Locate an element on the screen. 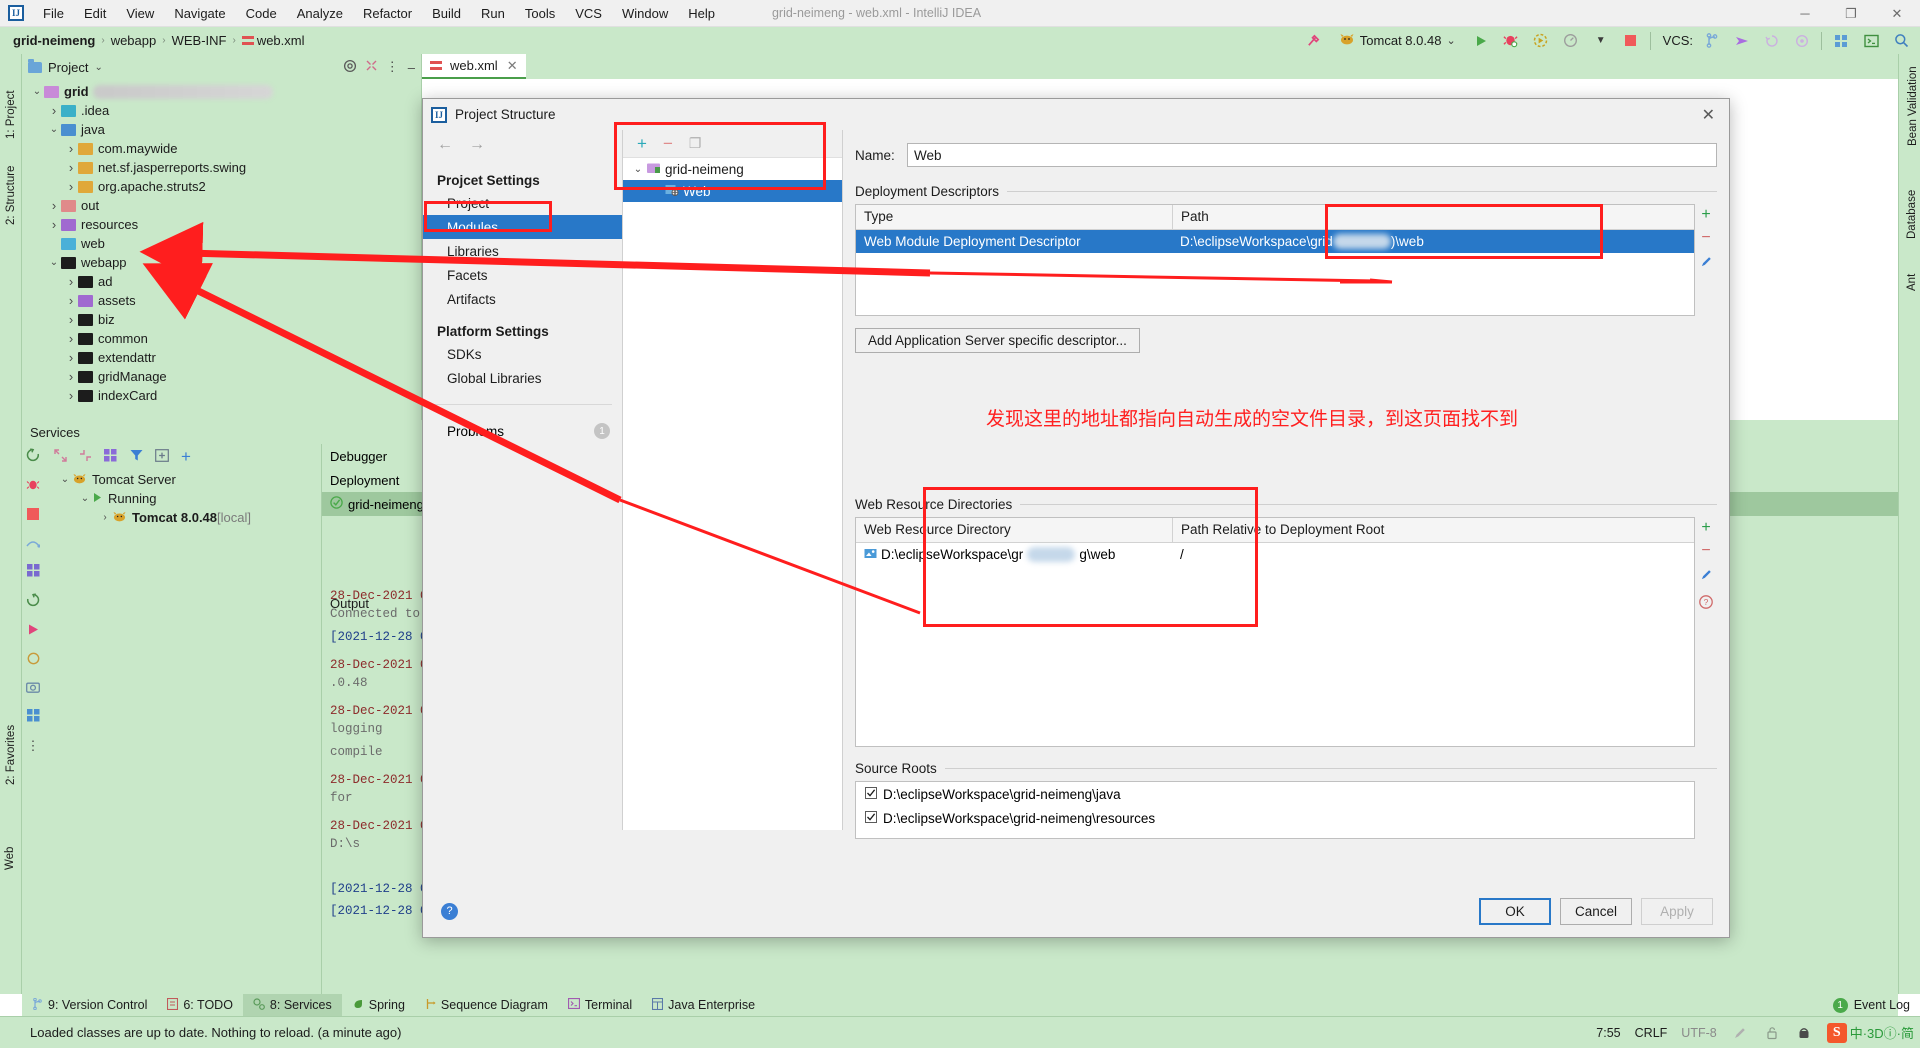 The image size is (1920, 1048). cancel-button: Cancel is located at coordinates (1596, 911).